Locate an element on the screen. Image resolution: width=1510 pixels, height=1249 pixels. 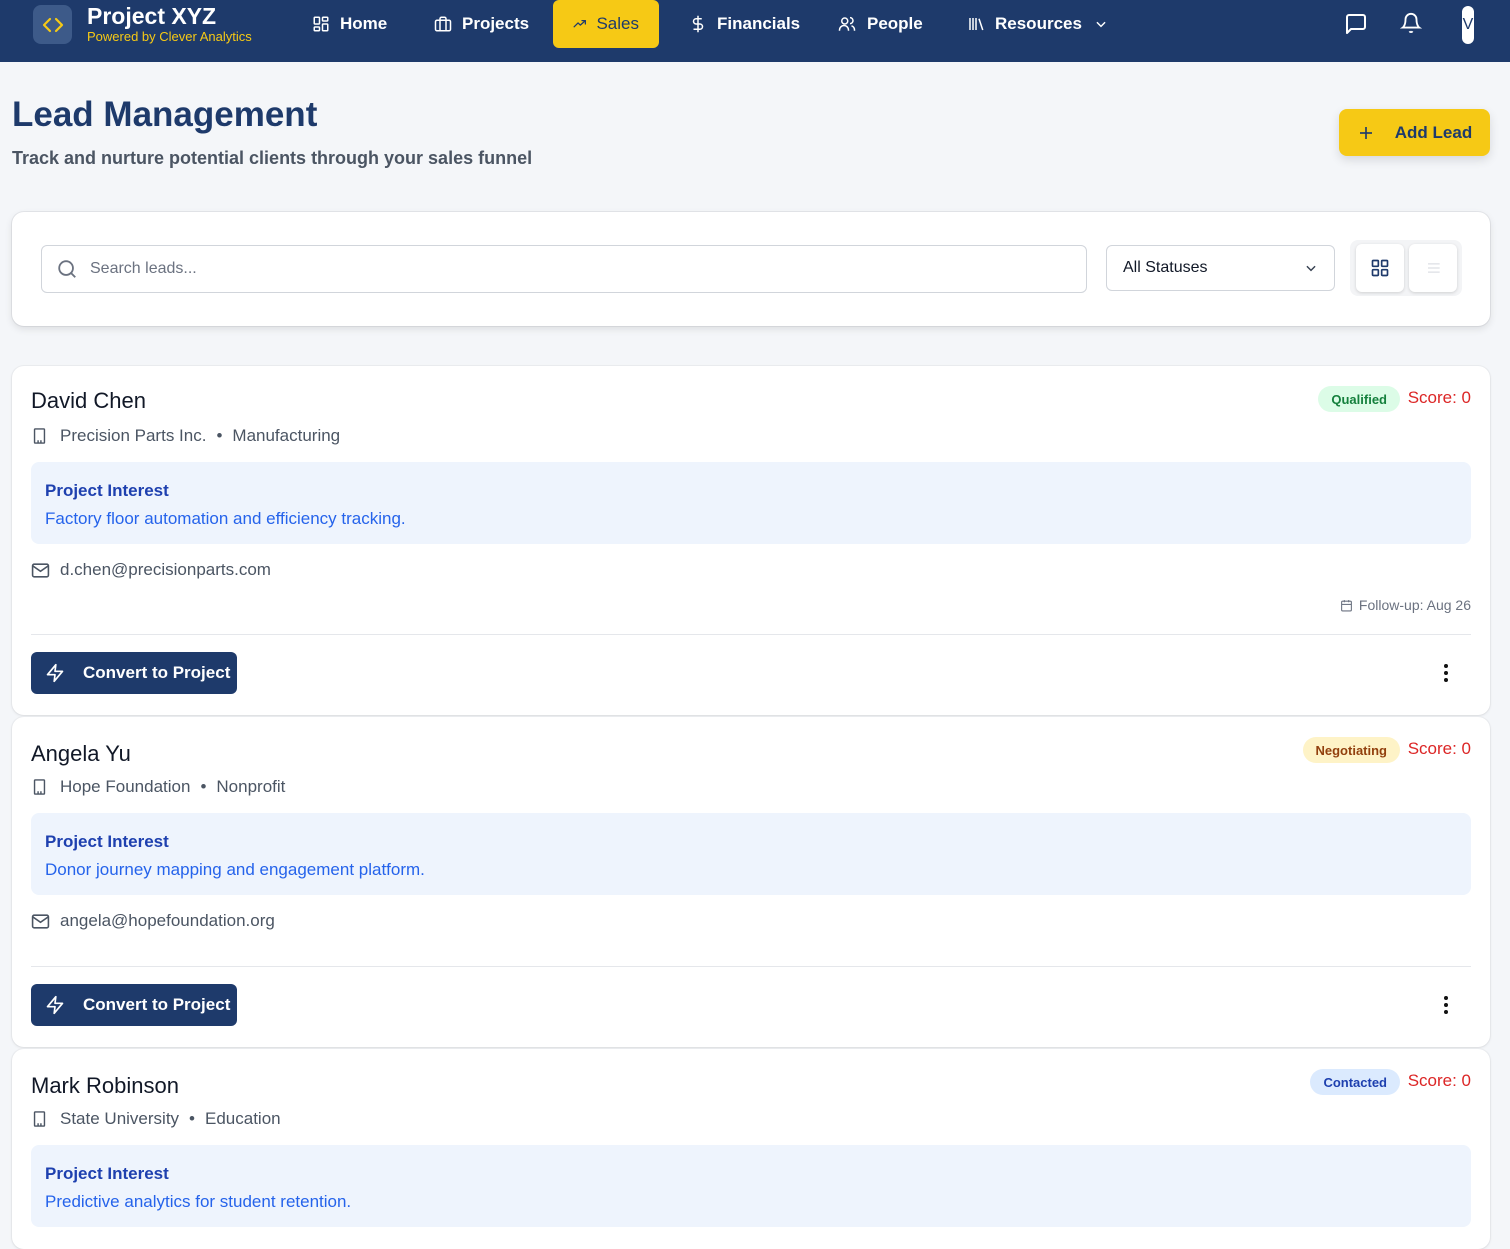
industry: Education is located at coordinates (243, 1118).